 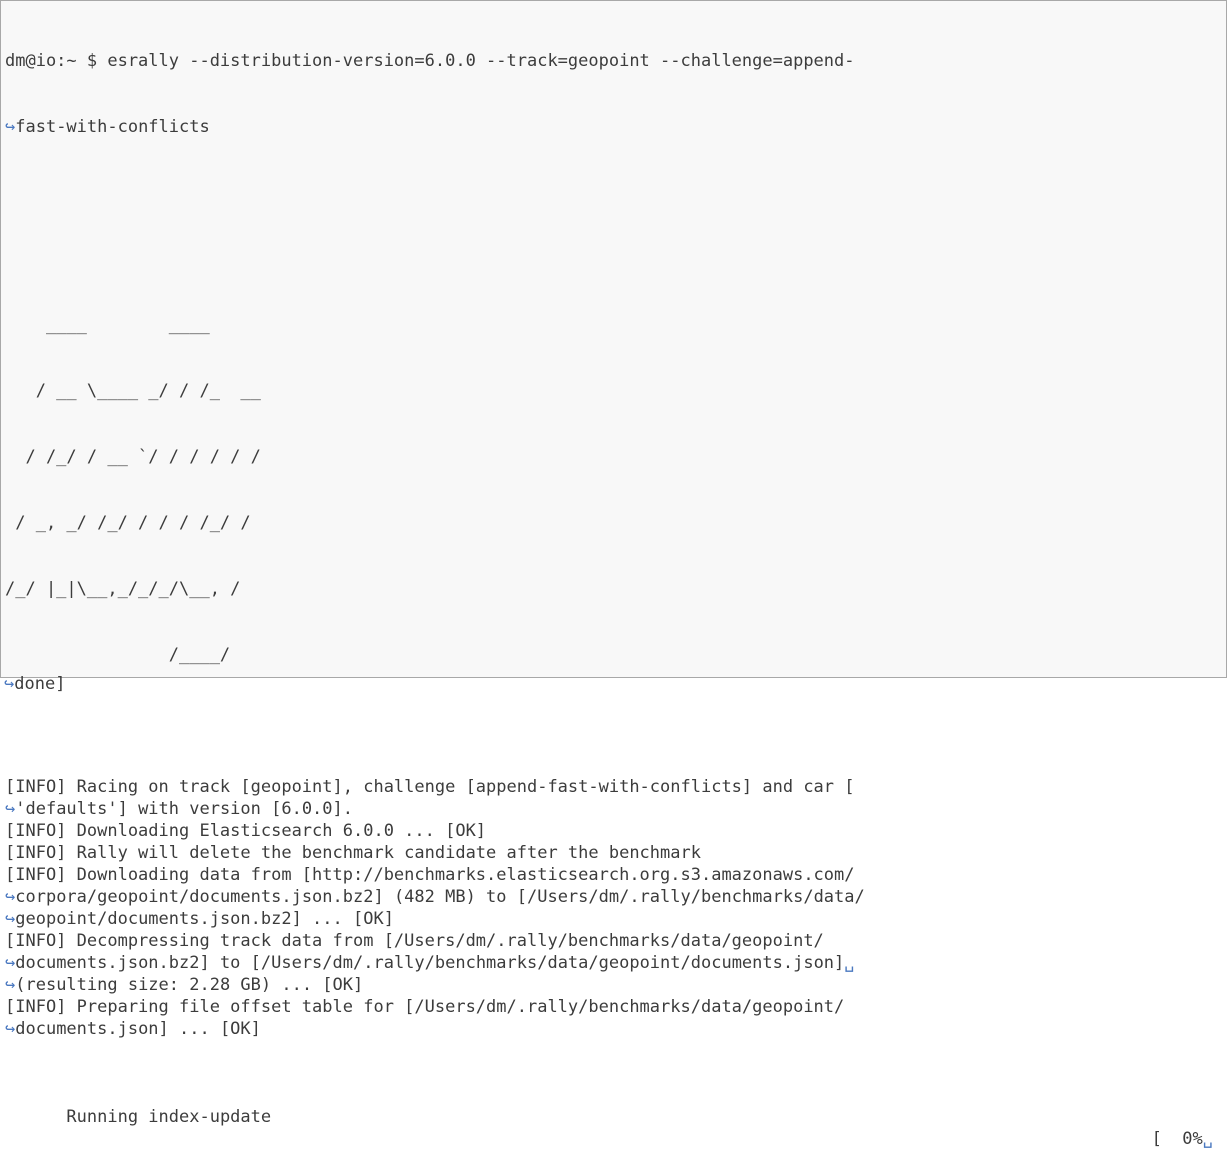 What do you see at coordinates (184, 809) in the screenshot?
I see `log-text: 'defaults'] with version [6.0.0].` at bounding box center [184, 809].